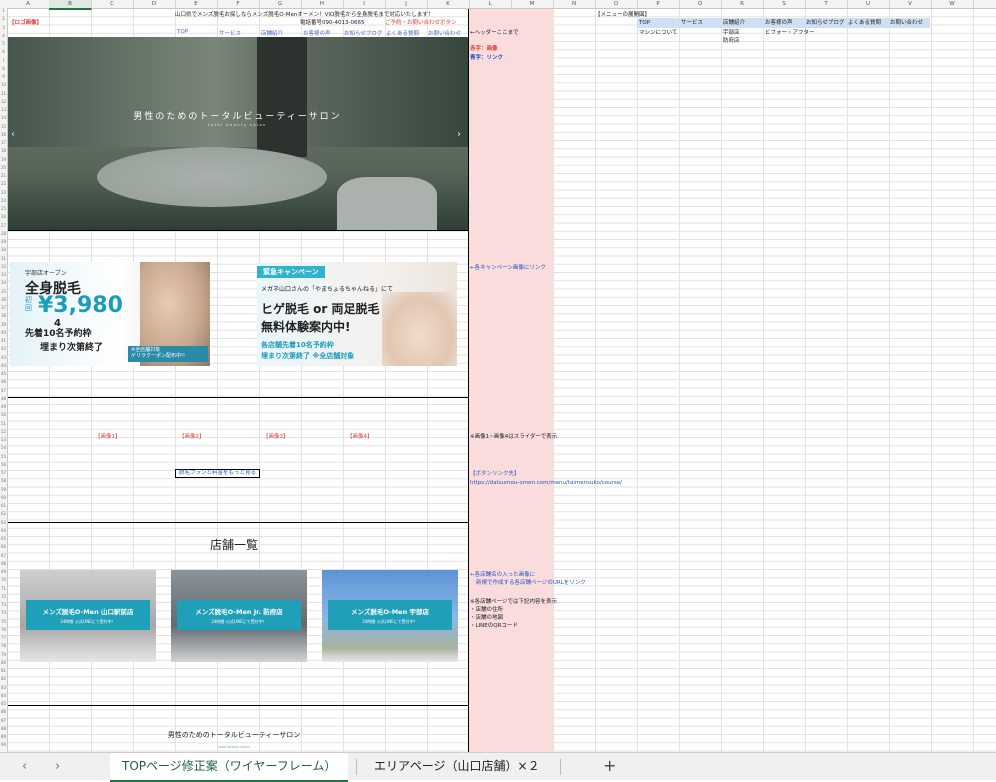 Image resolution: width=996 pixels, height=782 pixels. What do you see at coordinates (406, 4) in the screenshot?
I see `column-header: J` at bounding box center [406, 4].